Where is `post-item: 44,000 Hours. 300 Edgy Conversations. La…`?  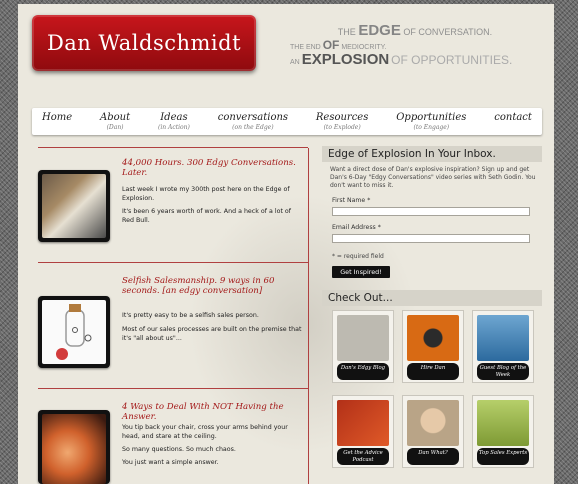 post-item: 44,000 Hours. 300 Edgy Conversations. La… is located at coordinates (173, 206).